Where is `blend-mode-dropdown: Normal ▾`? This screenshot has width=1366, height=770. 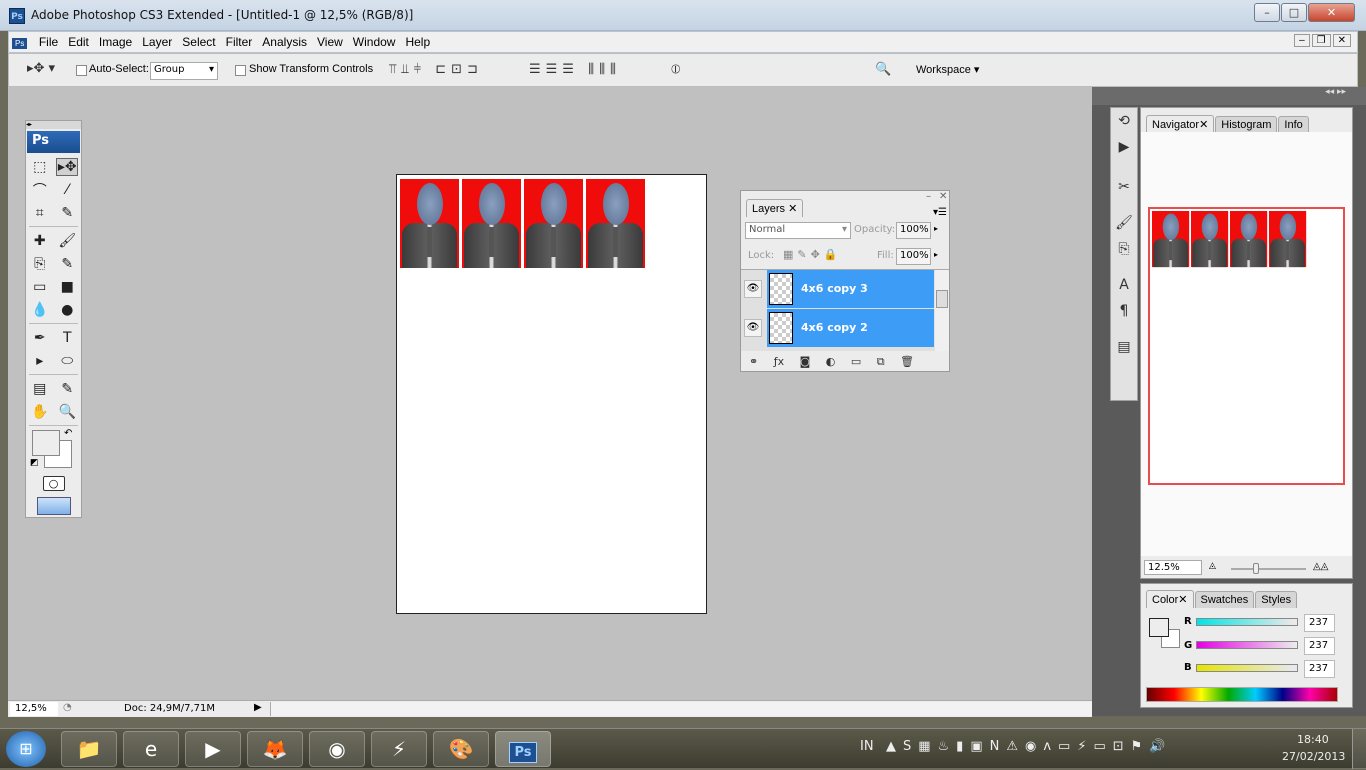 blend-mode-dropdown: Normal ▾ is located at coordinates (798, 230).